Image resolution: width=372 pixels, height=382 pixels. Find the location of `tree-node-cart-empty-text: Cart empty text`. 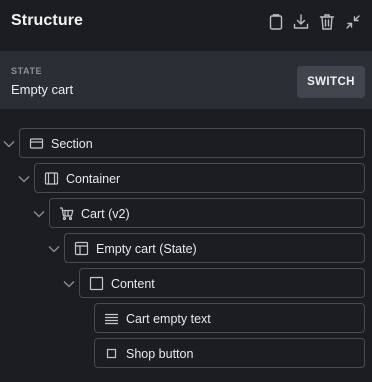

tree-node-cart-empty-text: Cart empty text is located at coordinates (229, 318).